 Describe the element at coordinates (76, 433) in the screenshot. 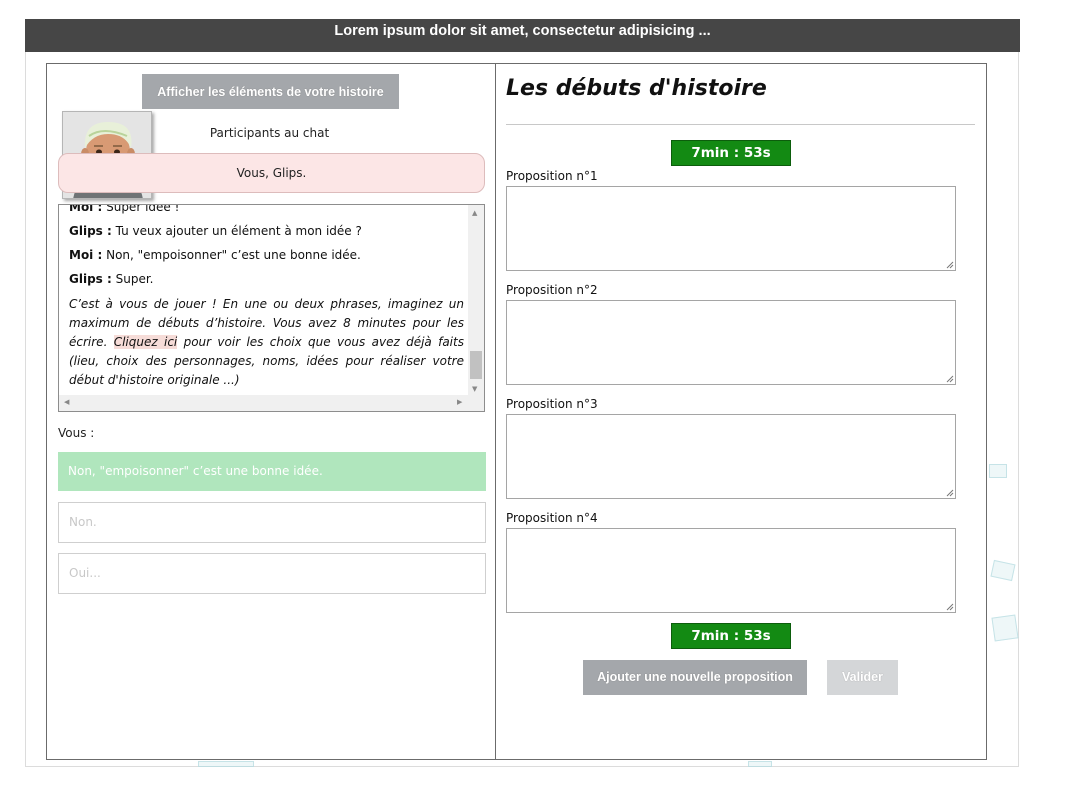

I see `vous-label: Vous :` at that location.